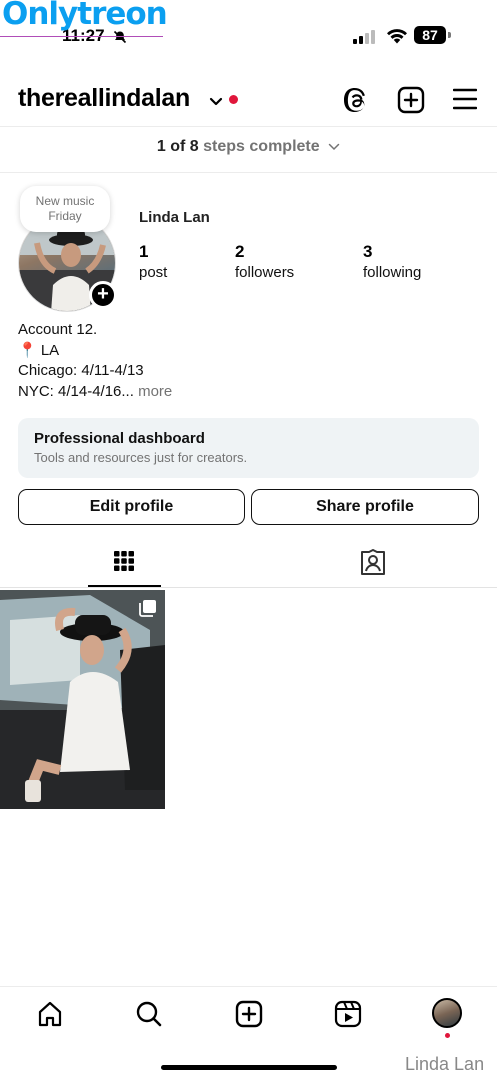  Describe the element at coordinates (131, 507) in the screenshot. I see `edit-profile-button: Edit profile` at that location.